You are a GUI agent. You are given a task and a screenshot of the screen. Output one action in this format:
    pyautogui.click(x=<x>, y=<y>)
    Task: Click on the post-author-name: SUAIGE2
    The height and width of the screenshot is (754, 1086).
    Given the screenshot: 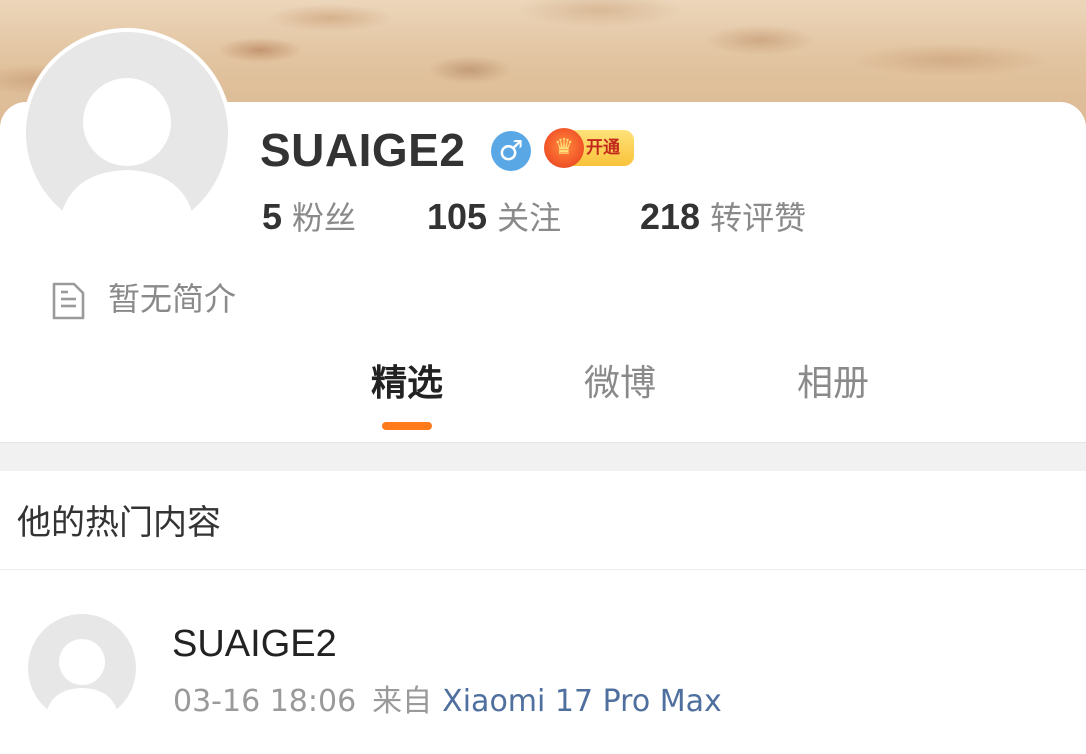 What is the action you would take?
    pyautogui.click(x=254, y=644)
    